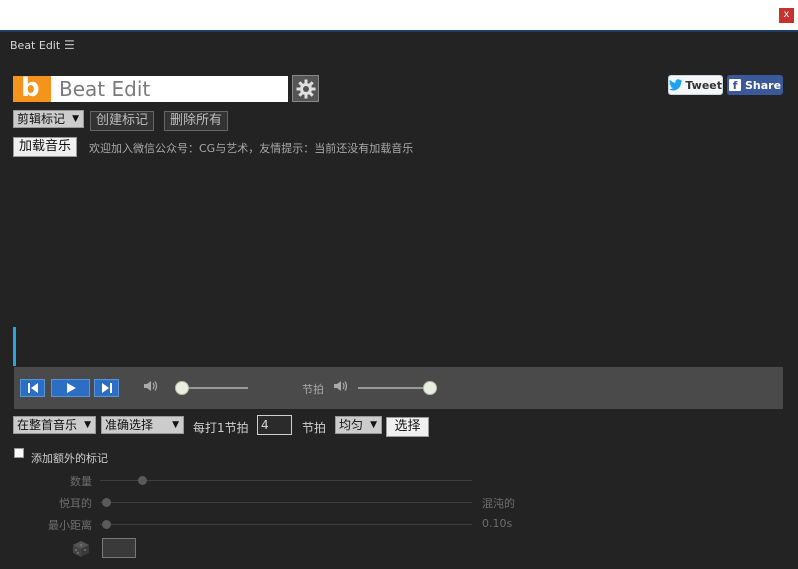 The height and width of the screenshot is (569, 798). What do you see at coordinates (341, 386) in the screenshot?
I see `beat-volume-icon` at bounding box center [341, 386].